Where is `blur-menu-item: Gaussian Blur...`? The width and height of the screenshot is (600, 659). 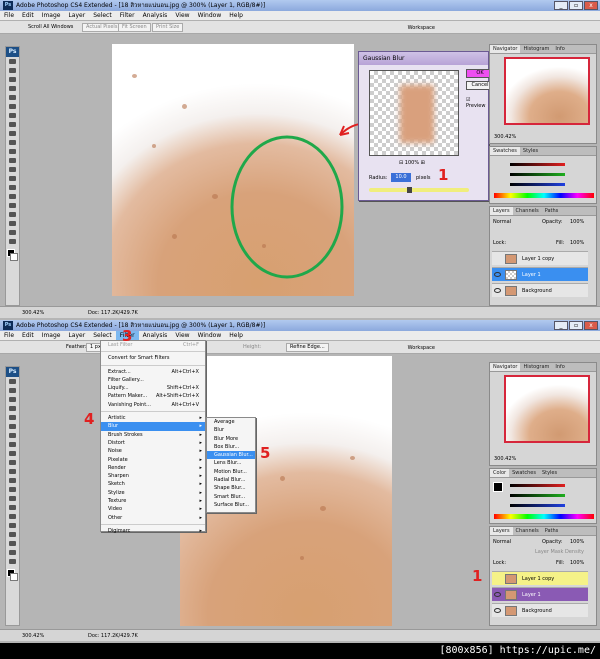 blur-menu-item: Gaussian Blur... is located at coordinates (231, 455).